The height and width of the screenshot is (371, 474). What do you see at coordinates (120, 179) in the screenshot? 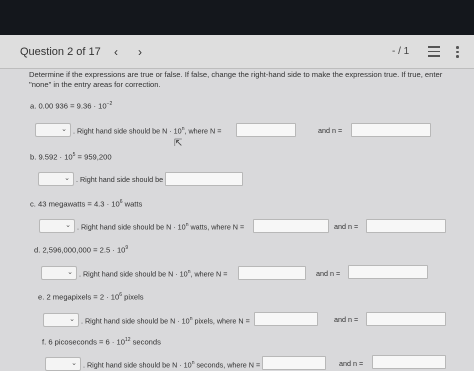
I see `item-b-text: . Right hand side should be` at bounding box center [120, 179].